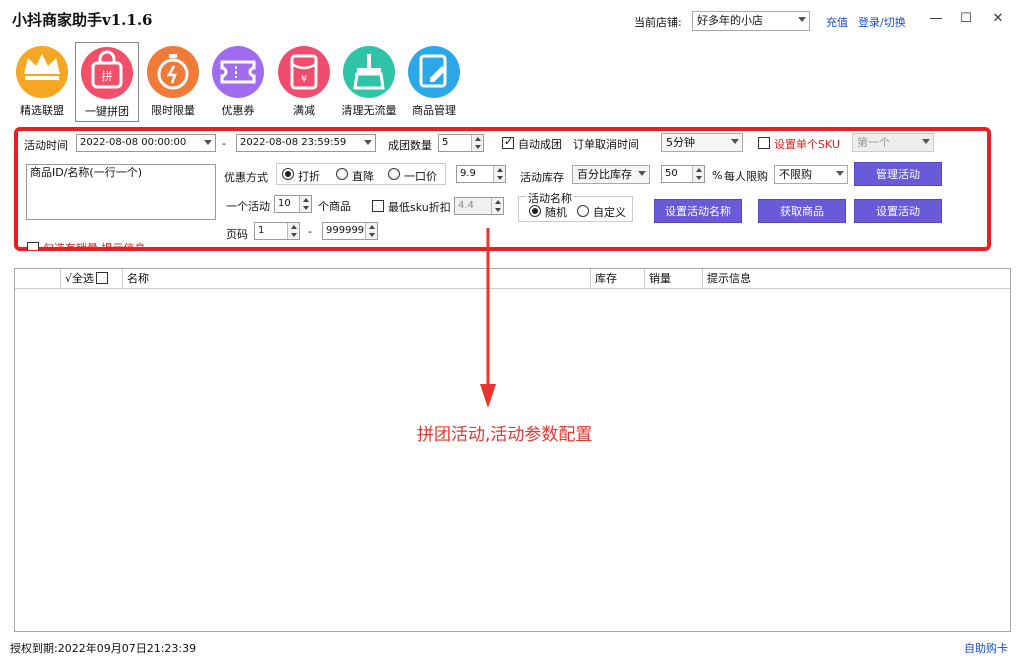  Describe the element at coordinates (306, 143) in the screenshot. I see `end-time-picker: 2022-08-08 23:59:59` at that location.